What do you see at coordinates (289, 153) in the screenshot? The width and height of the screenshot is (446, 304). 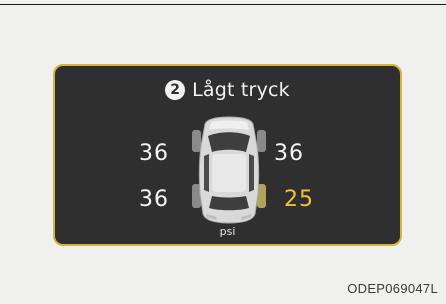 I see `front-right-tire-pressure: 36` at bounding box center [289, 153].